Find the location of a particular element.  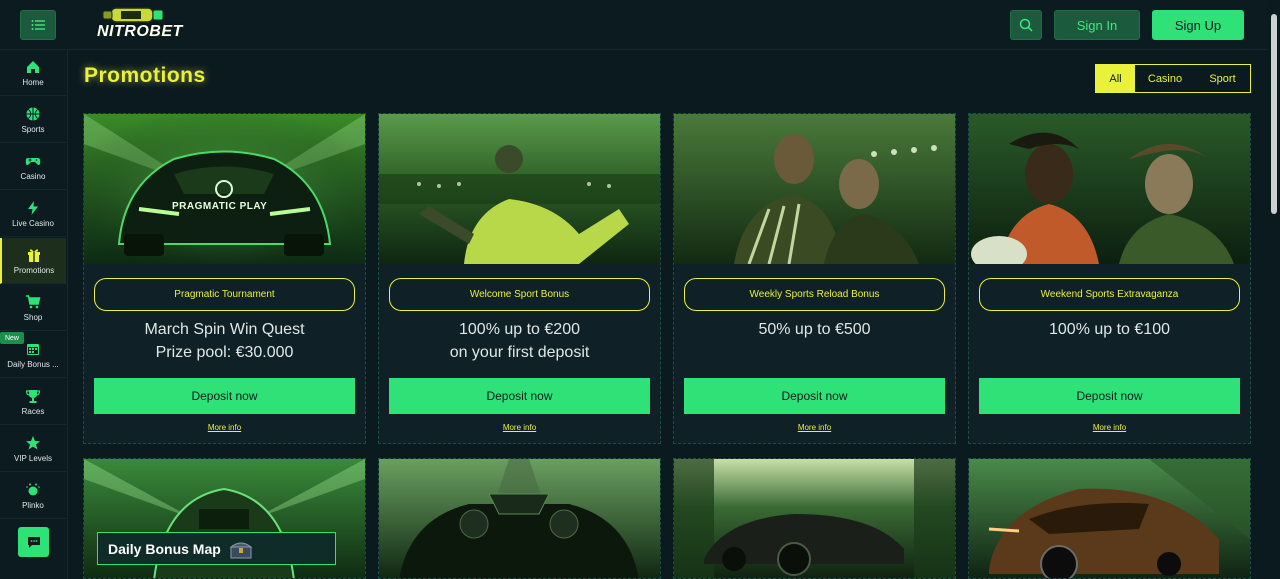

sidebar-item-label: Plinko is located at coordinates (33, 505).